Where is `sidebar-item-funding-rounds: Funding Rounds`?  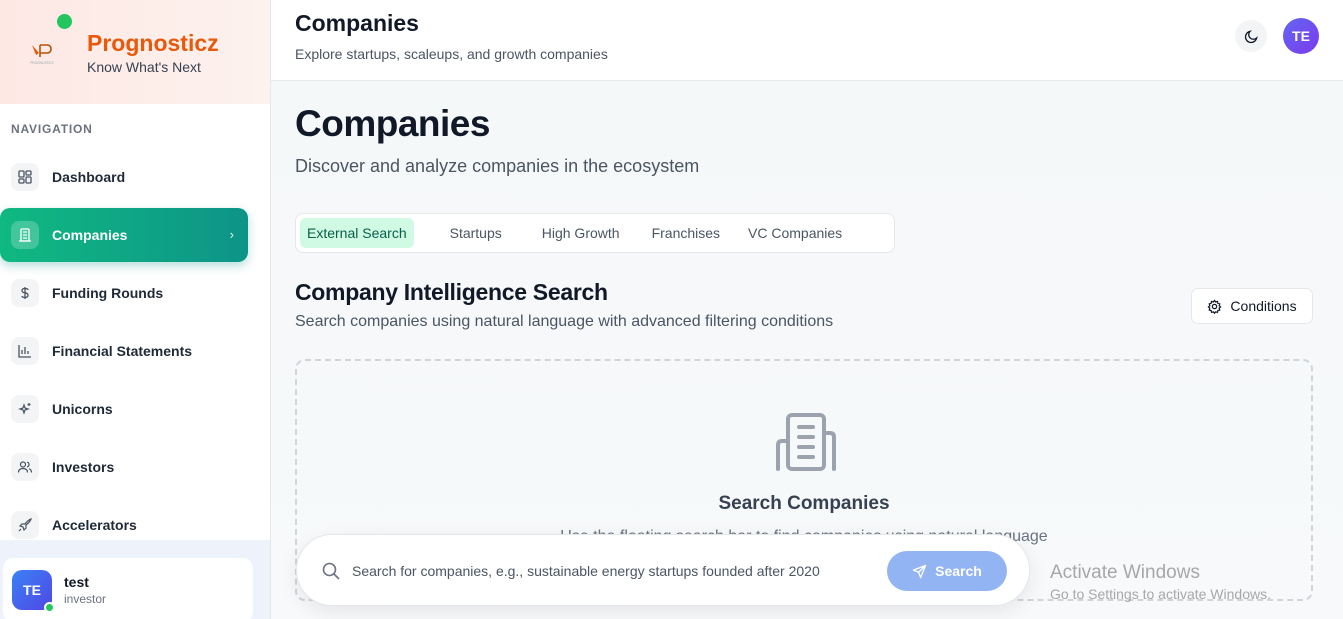
sidebar-item-funding-rounds: Funding Rounds is located at coordinates (124, 293).